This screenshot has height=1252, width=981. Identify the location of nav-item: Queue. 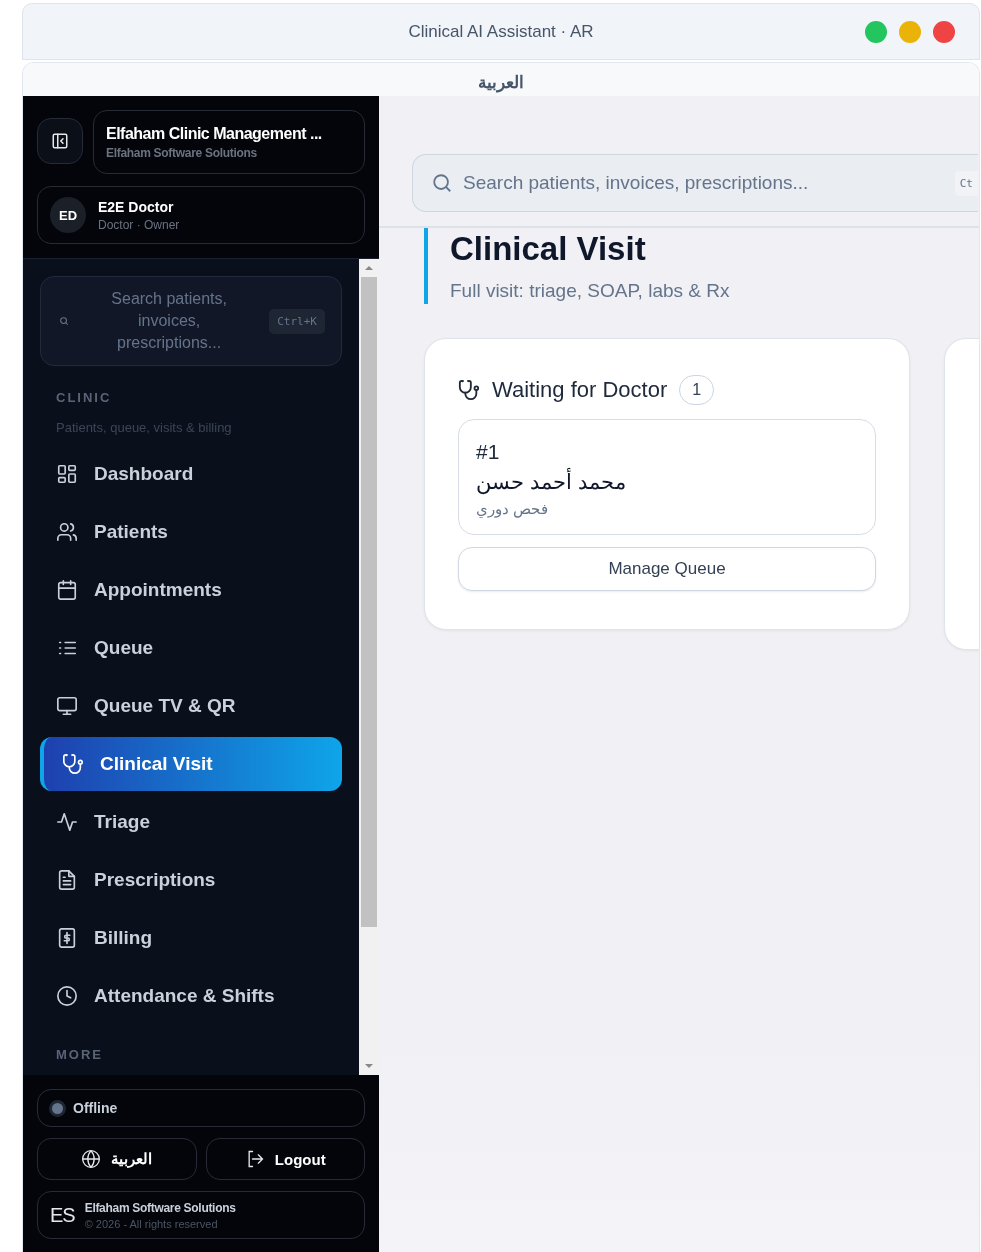
(191, 648).